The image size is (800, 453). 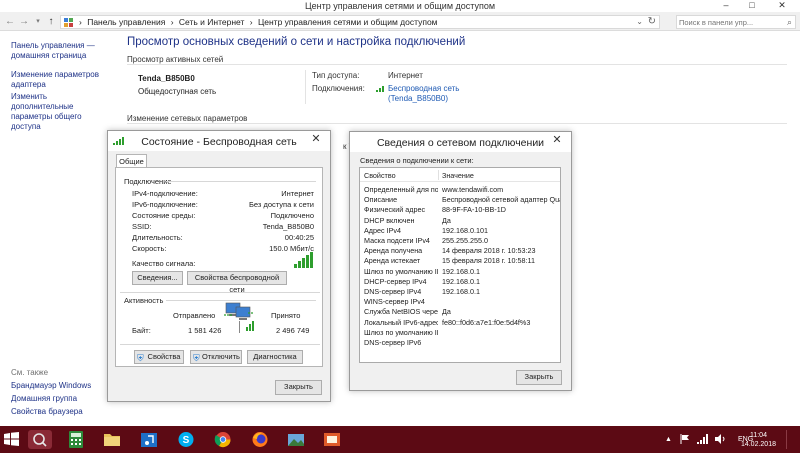 What do you see at coordinates (752, 5) in the screenshot?
I see `maximize-button: □` at bounding box center [752, 5].